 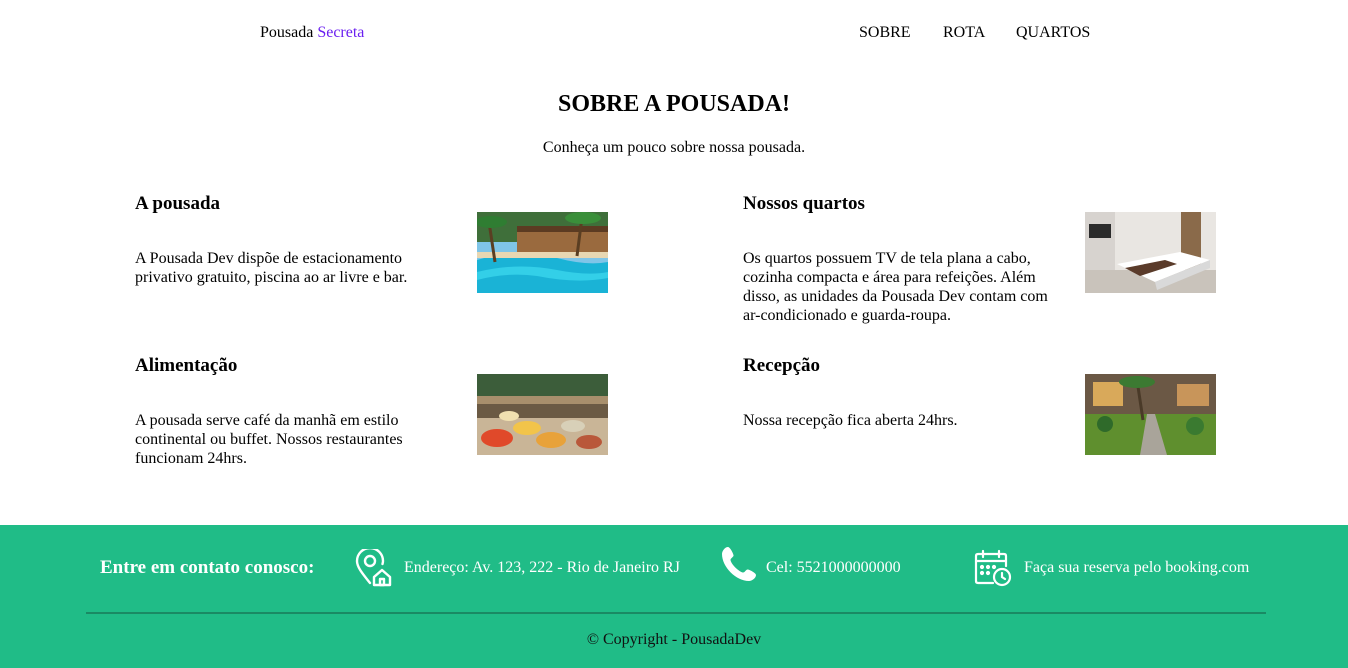 I want to click on copyright-text: © Copyright - PousadaDev, so click(x=674, y=639).